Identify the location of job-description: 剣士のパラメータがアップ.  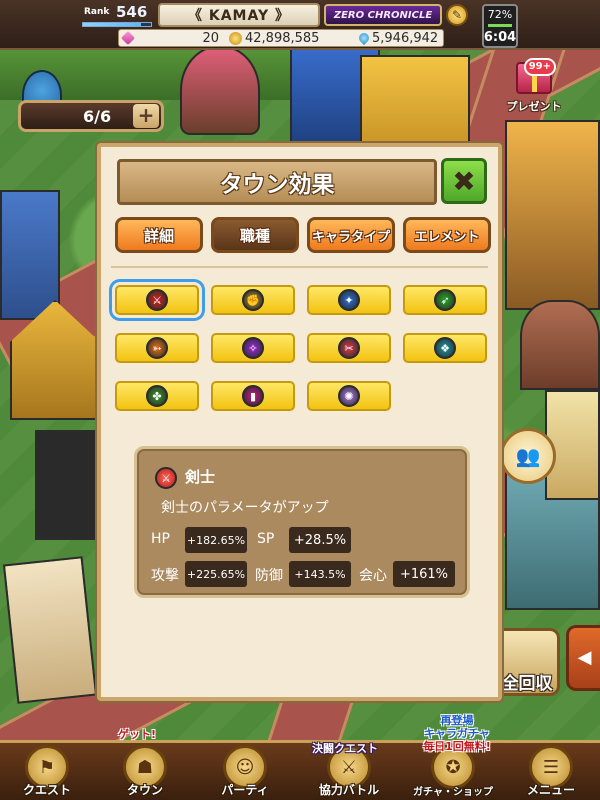
(245, 508).